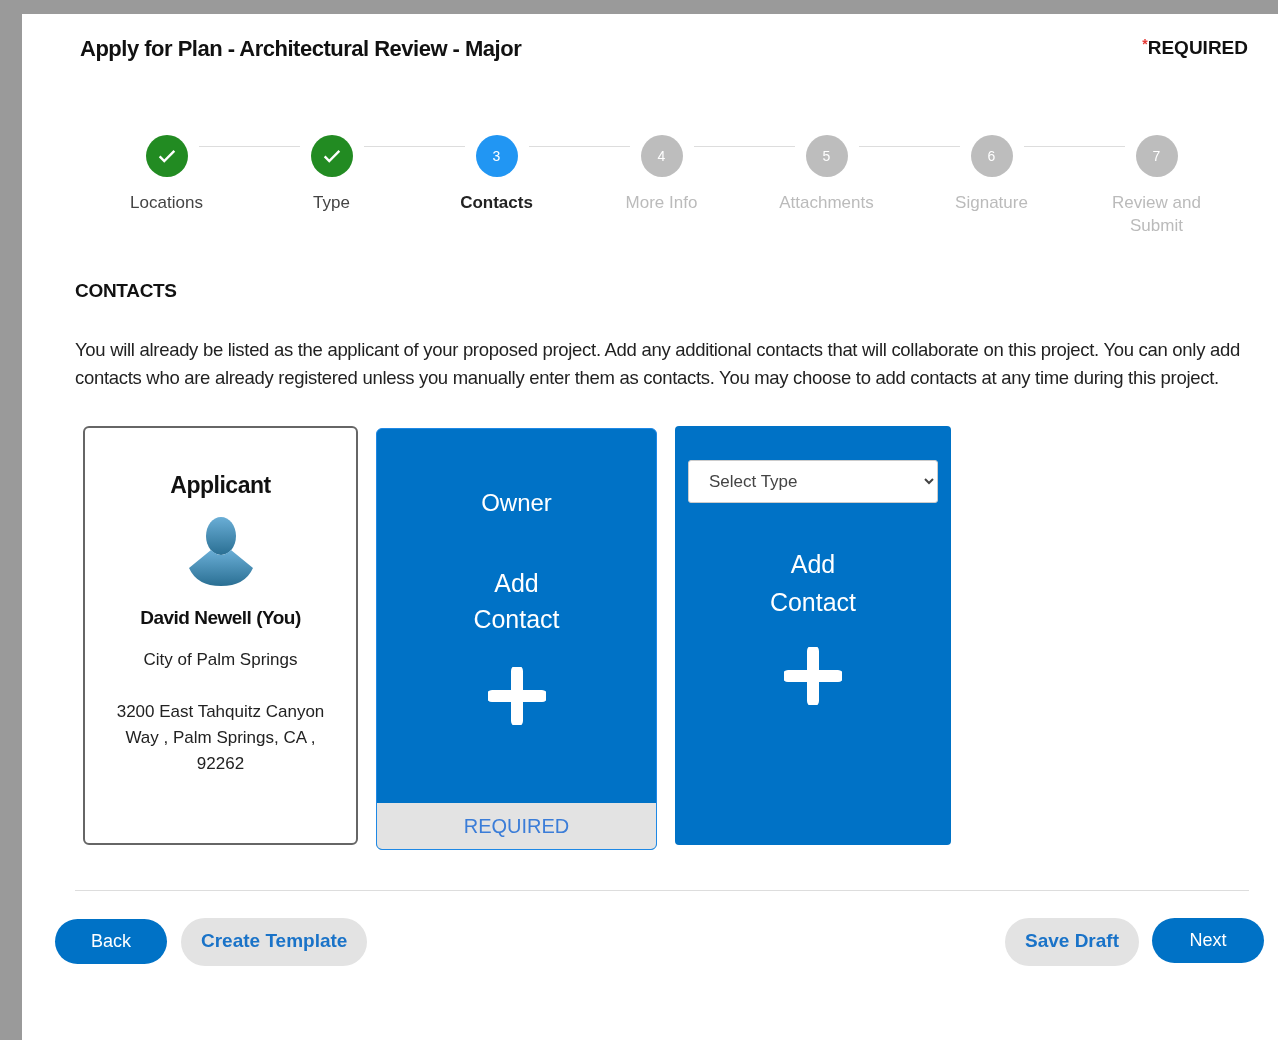 The width and height of the screenshot is (1278, 1040). I want to click on step-label: Locations, so click(166, 203).